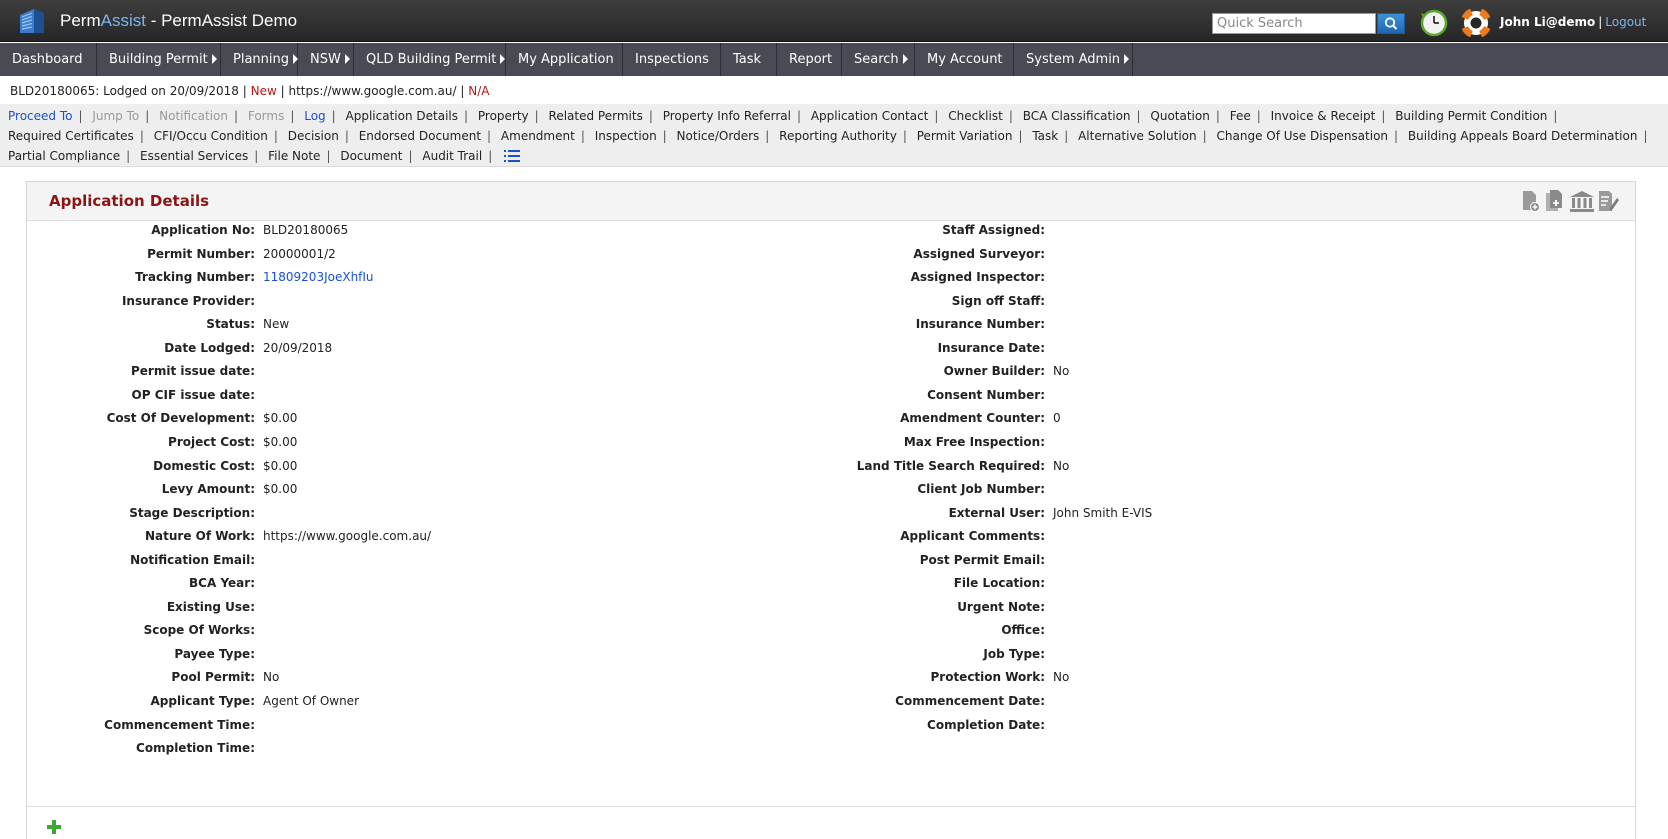 The height and width of the screenshot is (839, 1668). Describe the element at coordinates (420, 136) in the screenshot. I see `section-link-endorsed-document: Endorsed Document` at that location.